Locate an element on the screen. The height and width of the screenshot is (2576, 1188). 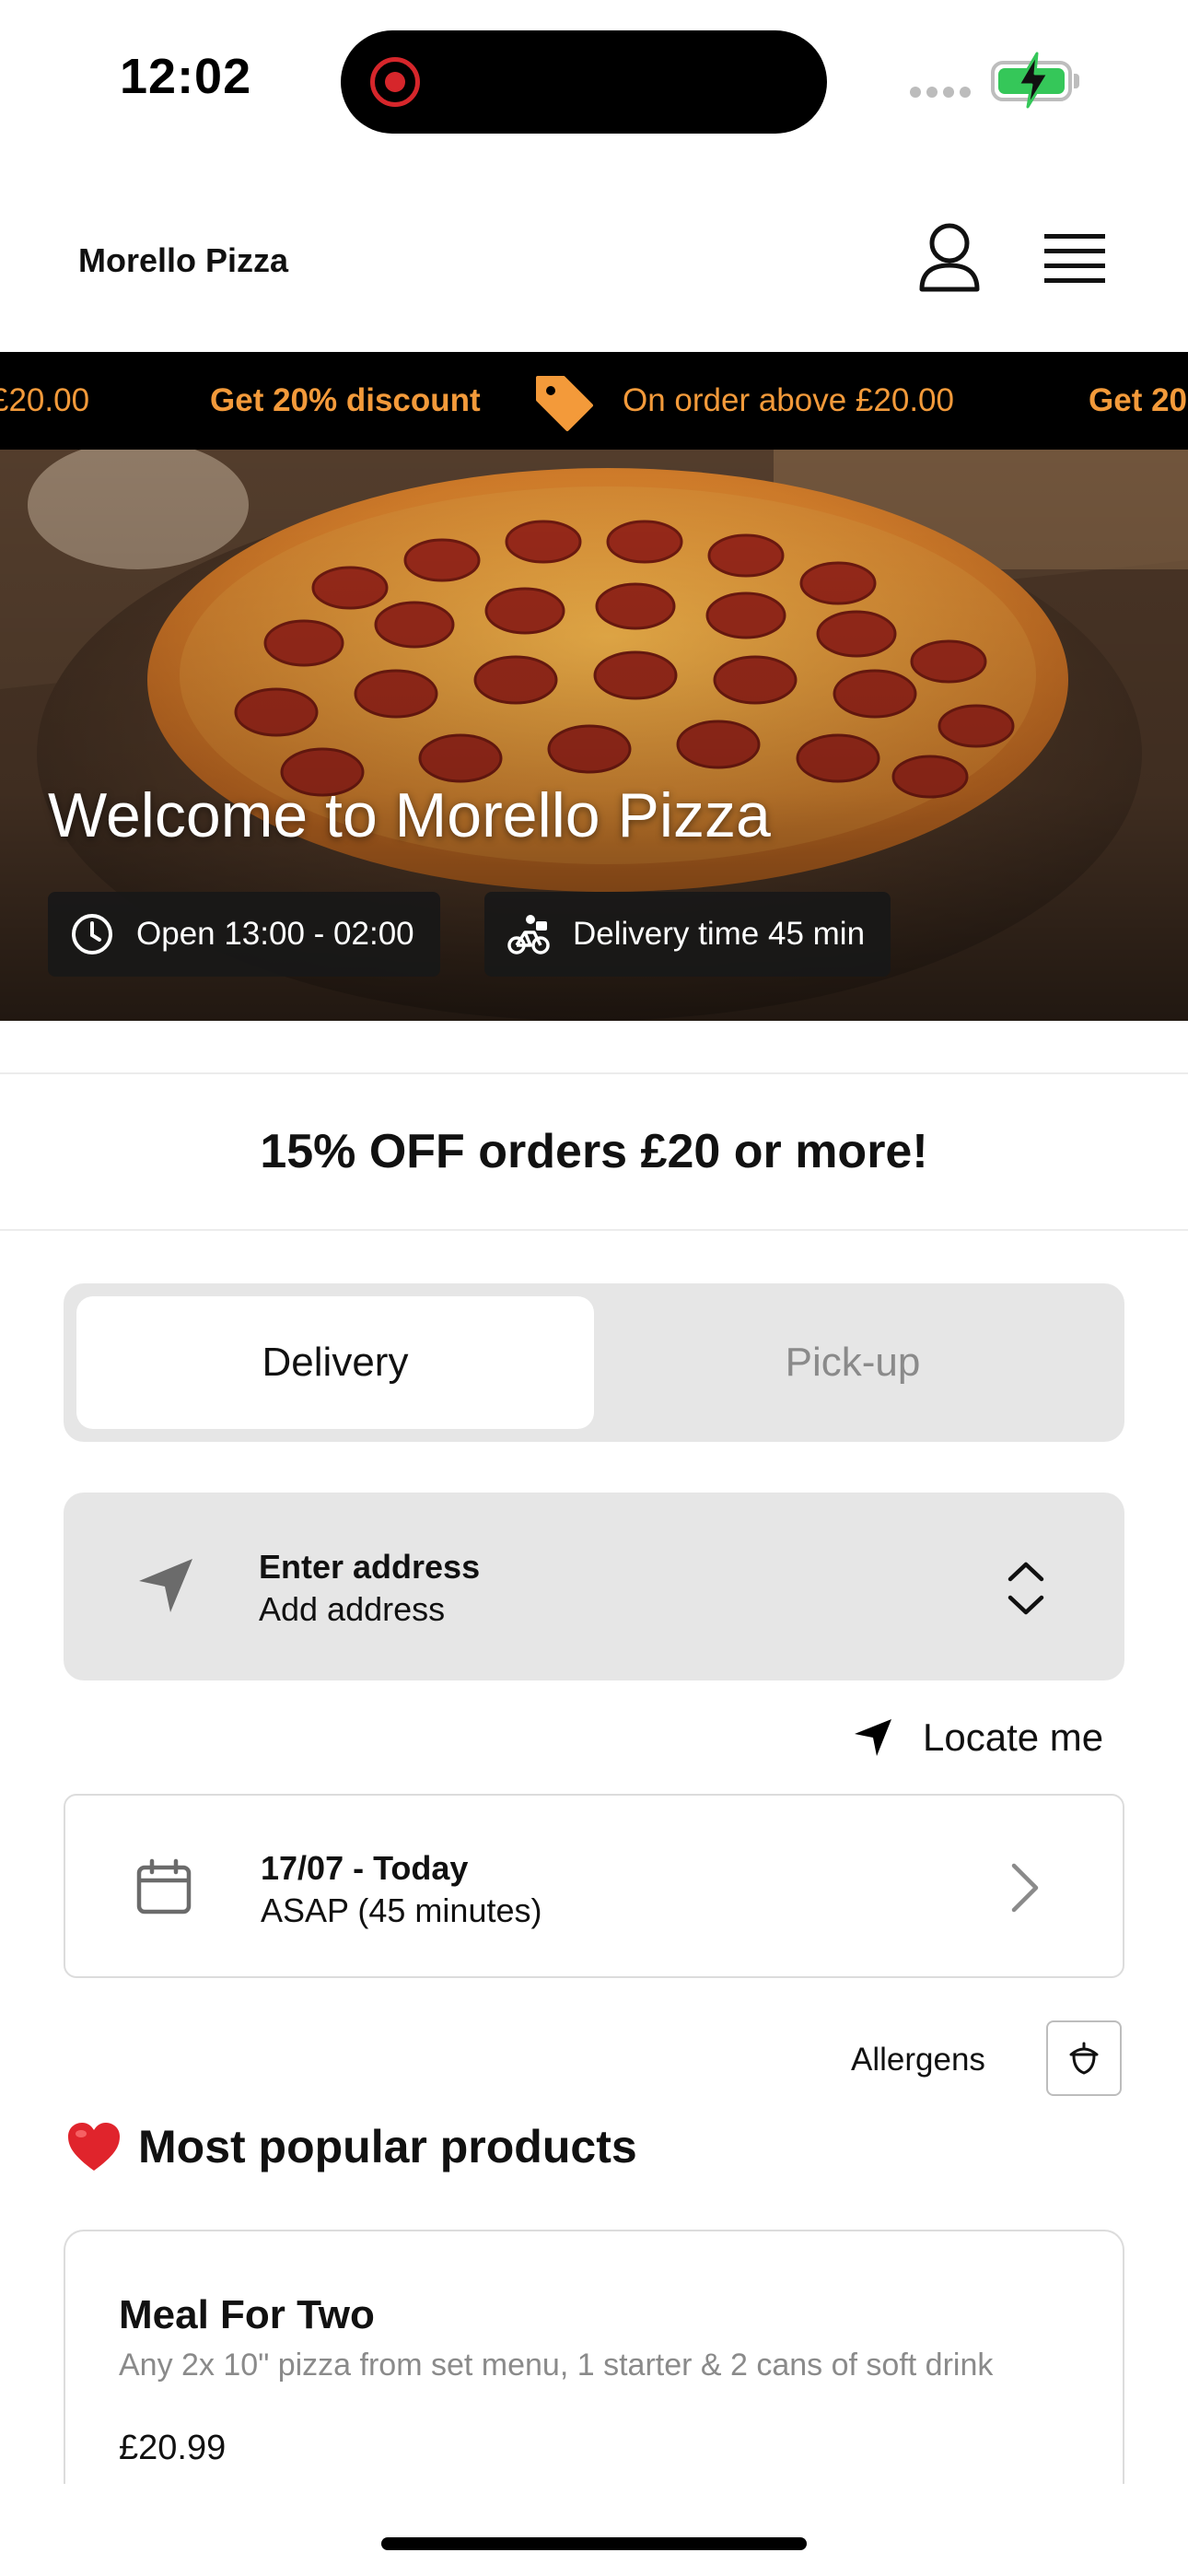
address-selector: Enter address Add address is located at coordinates (594, 1586).